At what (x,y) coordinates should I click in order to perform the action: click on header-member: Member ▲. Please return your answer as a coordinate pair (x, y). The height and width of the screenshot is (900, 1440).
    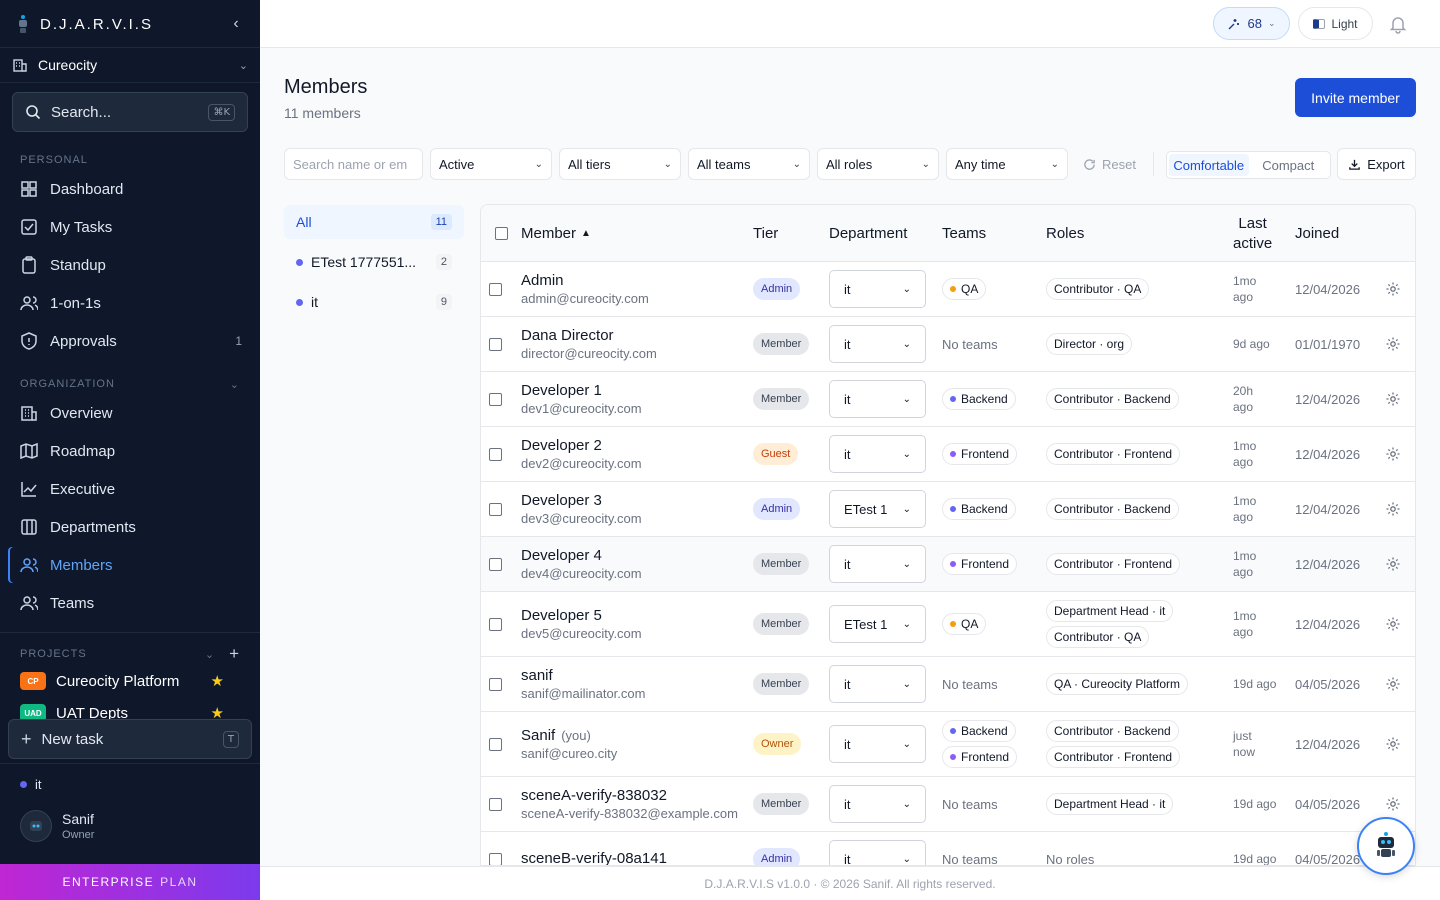
    Looking at the image, I should click on (556, 233).